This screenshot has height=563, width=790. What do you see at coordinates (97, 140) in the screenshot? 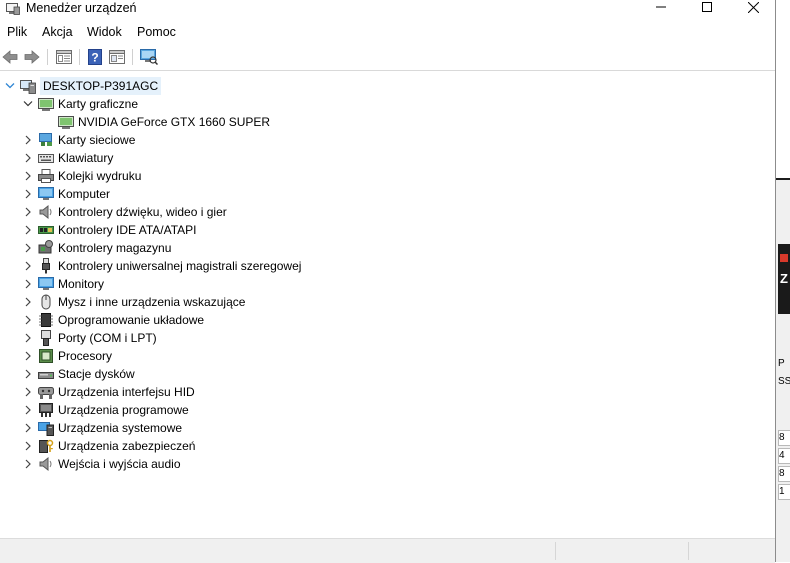
I see `tree-category-label: Karty sieciowe` at bounding box center [97, 140].